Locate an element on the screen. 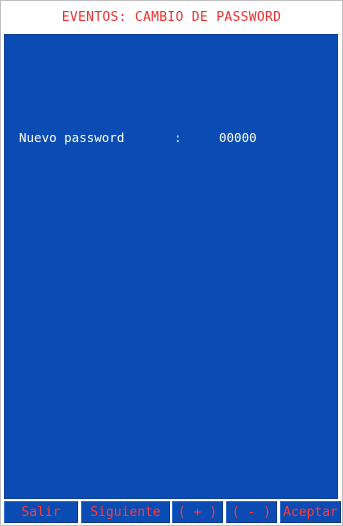 Image resolution: width=343 pixels, height=526 pixels. siguiente-button: Siguiente is located at coordinates (125, 512).